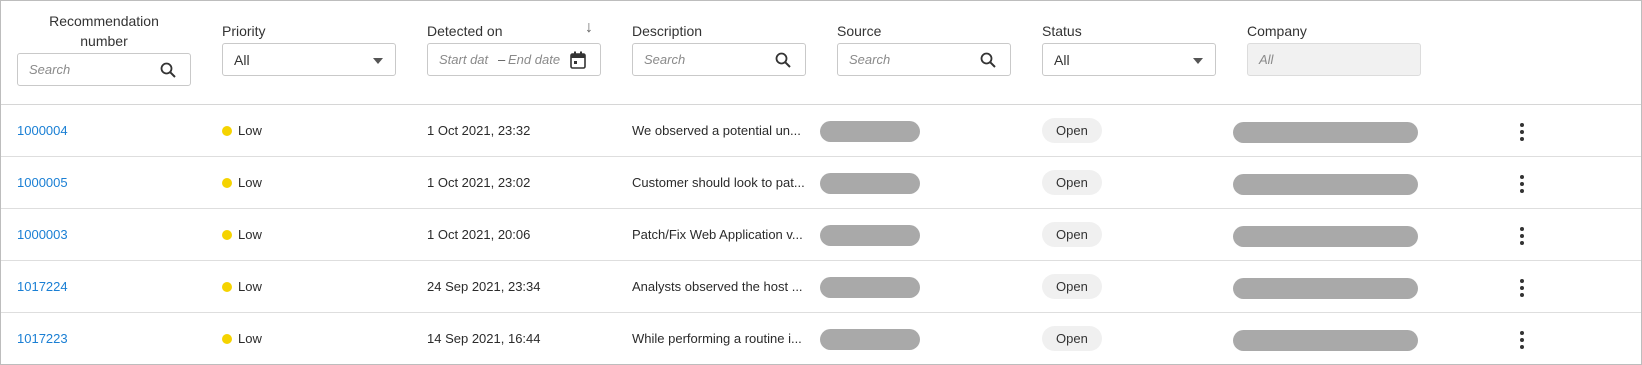  Describe the element at coordinates (479, 130) in the screenshot. I see `detected-on-value: 1 Oct 2021, 23:32` at that location.